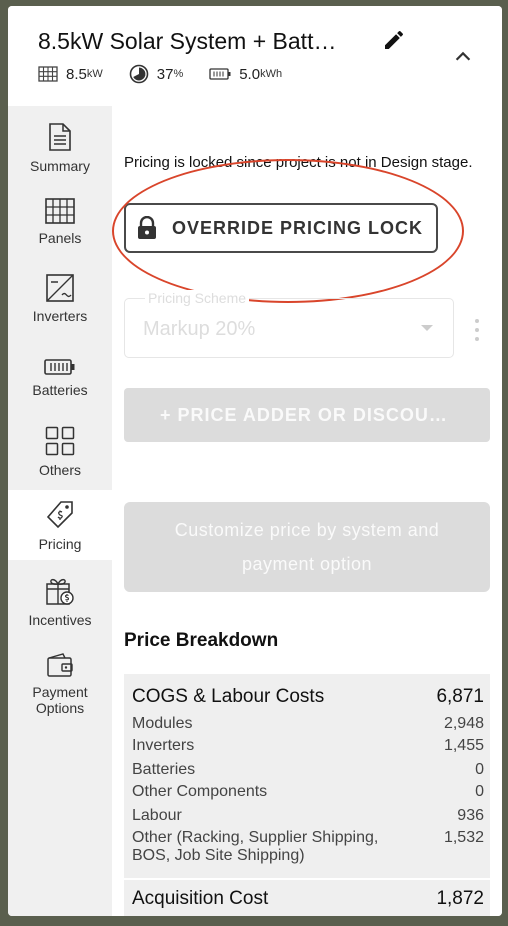  I want to click on row-label: Other (Racking, Supplier Shipping,, so click(255, 837).